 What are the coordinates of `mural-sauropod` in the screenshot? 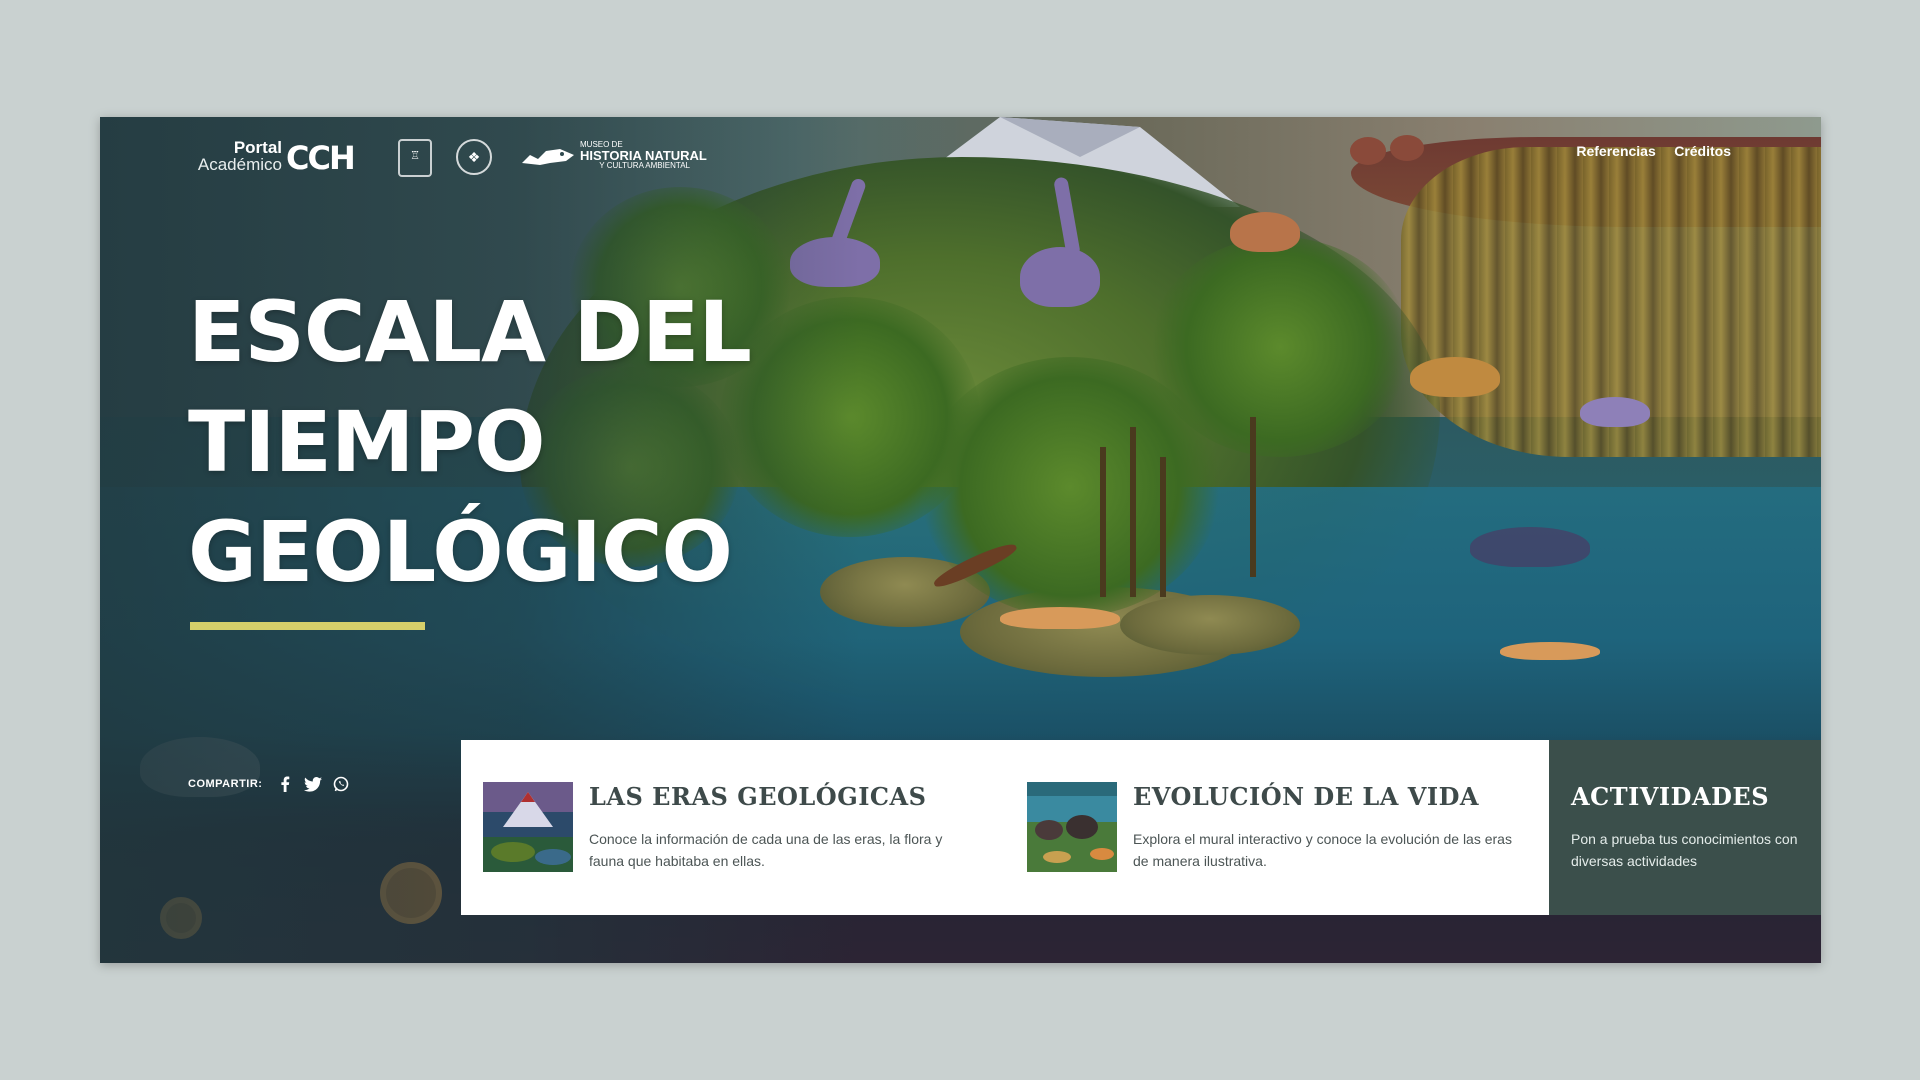 It's located at (1060, 277).